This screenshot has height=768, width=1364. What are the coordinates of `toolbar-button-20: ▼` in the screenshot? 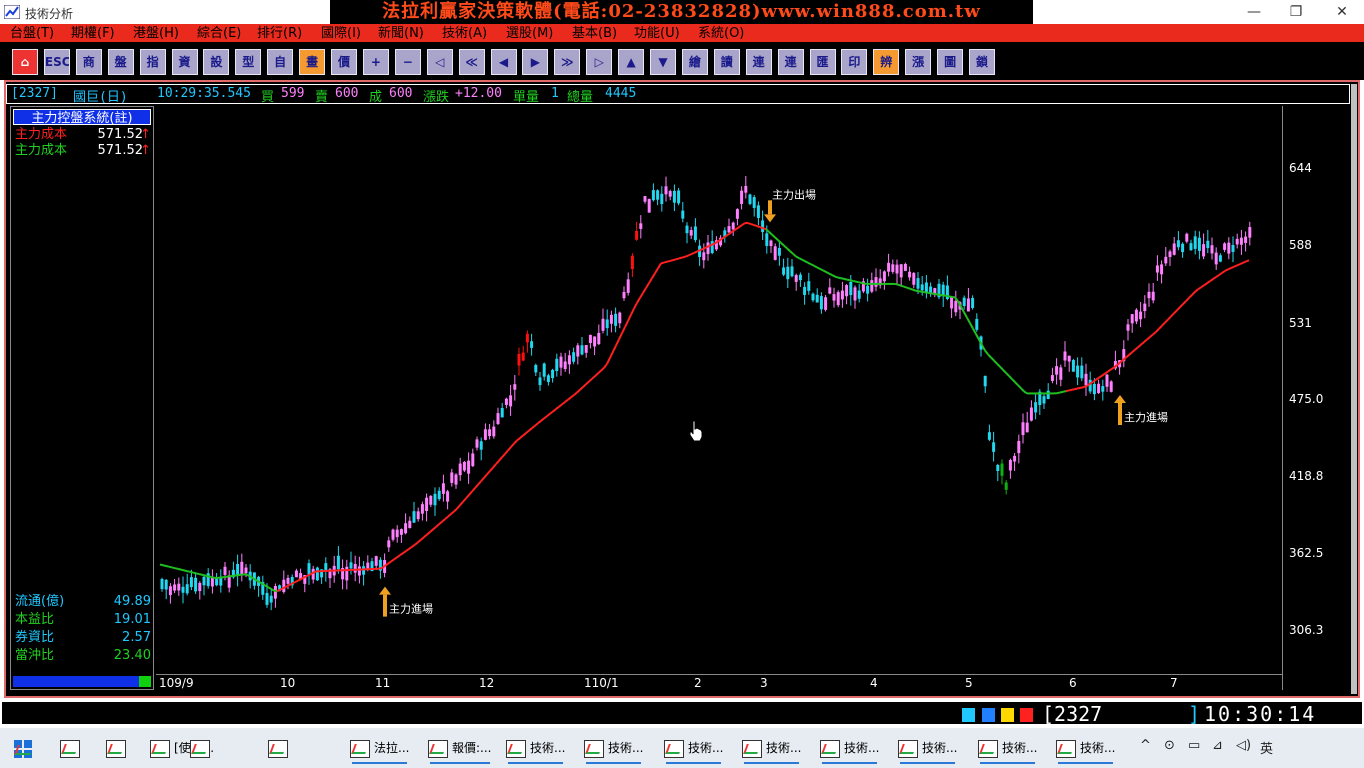 It's located at (663, 62).